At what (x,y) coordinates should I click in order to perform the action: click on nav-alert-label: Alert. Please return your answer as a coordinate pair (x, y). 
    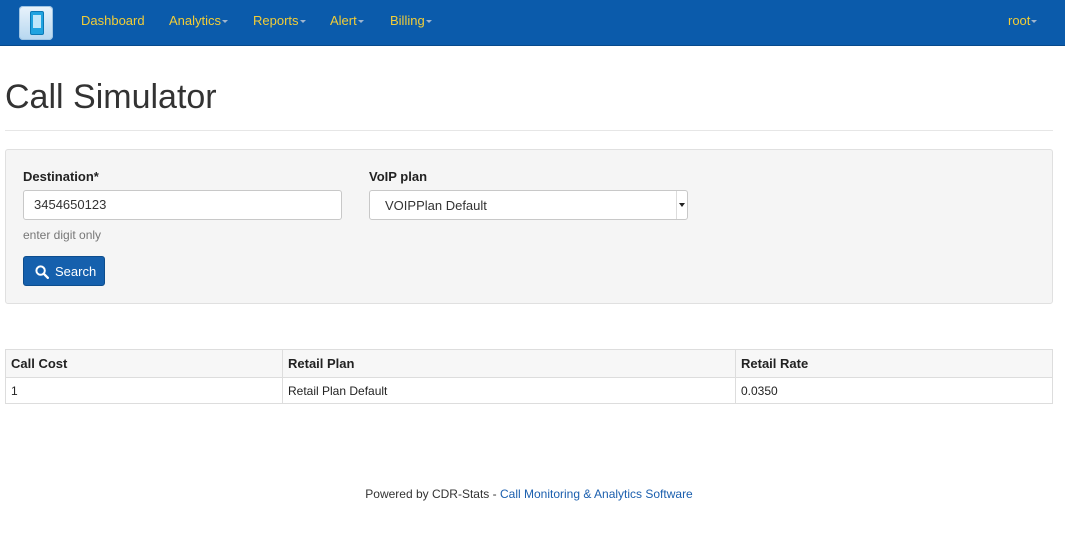
    Looking at the image, I should click on (343, 20).